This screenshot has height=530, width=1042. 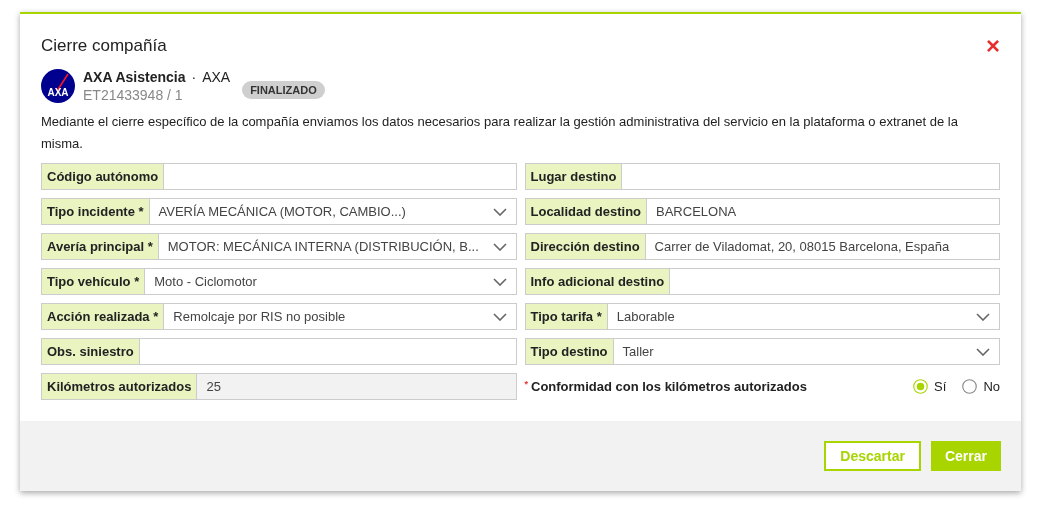 What do you see at coordinates (216, 77) in the screenshot?
I see `company-code: AXA` at bounding box center [216, 77].